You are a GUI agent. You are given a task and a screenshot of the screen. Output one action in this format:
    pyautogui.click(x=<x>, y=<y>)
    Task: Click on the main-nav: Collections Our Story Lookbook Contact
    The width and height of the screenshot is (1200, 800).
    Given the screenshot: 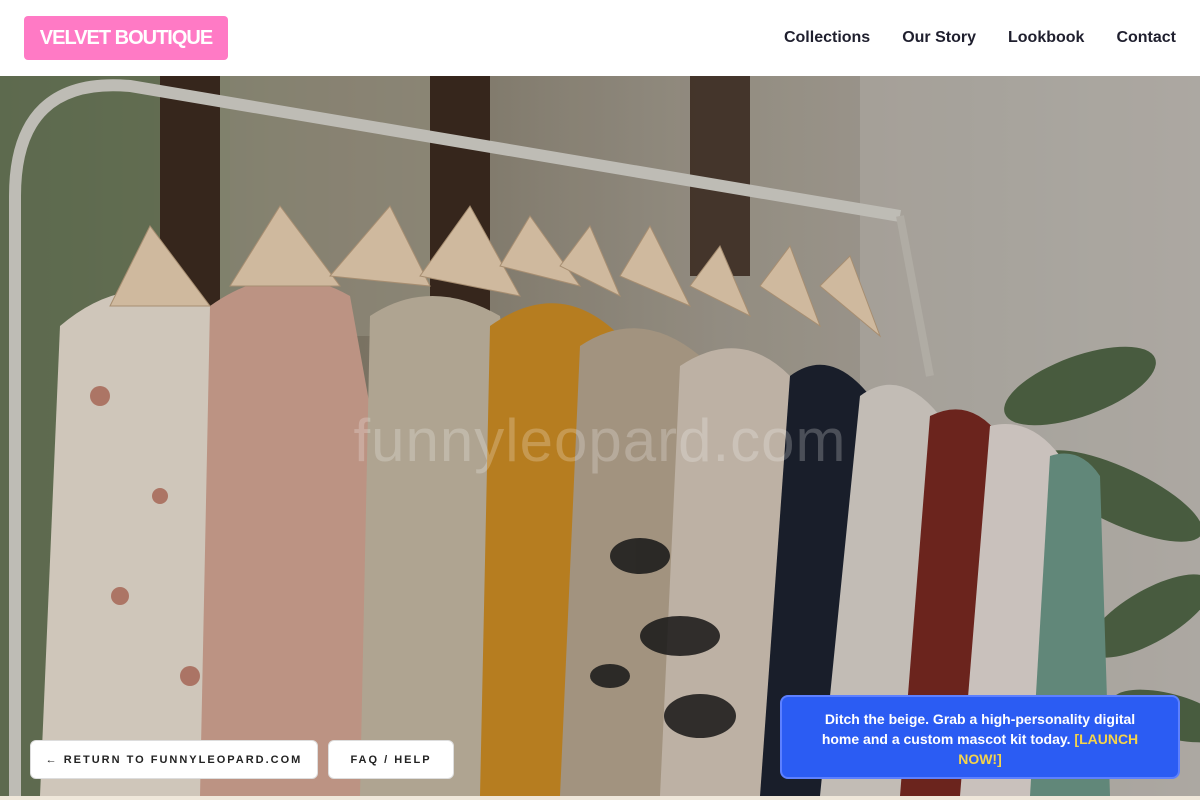 What is the action you would take?
    pyautogui.click(x=980, y=38)
    